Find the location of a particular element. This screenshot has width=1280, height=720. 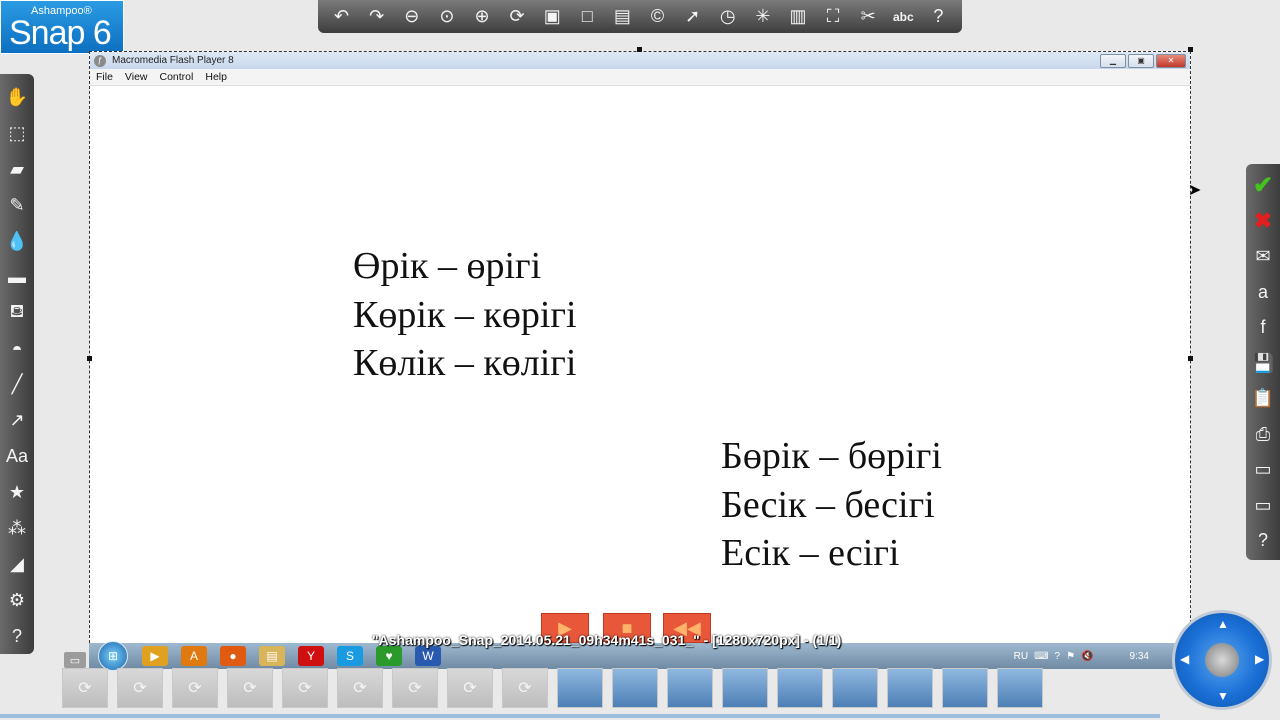

stamp-icon: ★ is located at coordinates (17, 493).